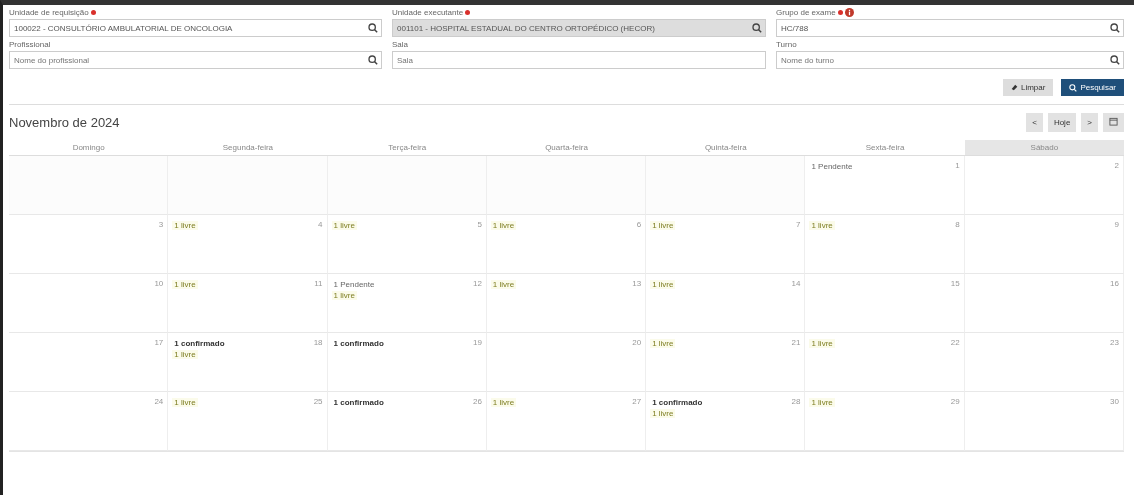 The image size is (1134, 495). What do you see at coordinates (318, 401) in the screenshot?
I see `day-number: 25` at bounding box center [318, 401].